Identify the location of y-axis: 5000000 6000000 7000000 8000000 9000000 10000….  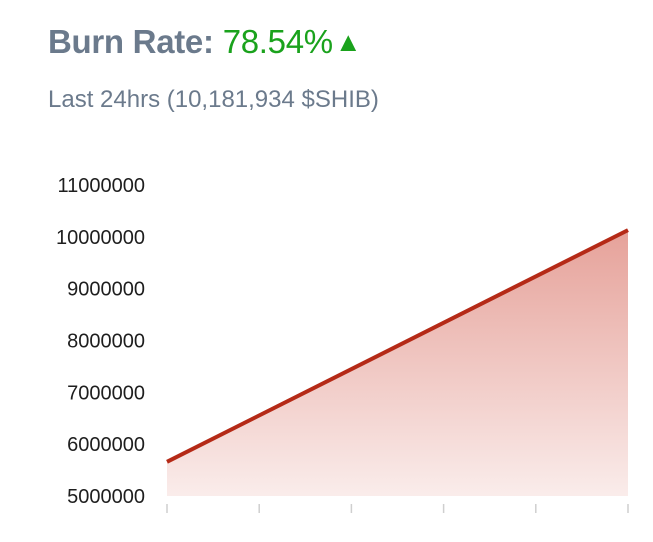
(100, 341).